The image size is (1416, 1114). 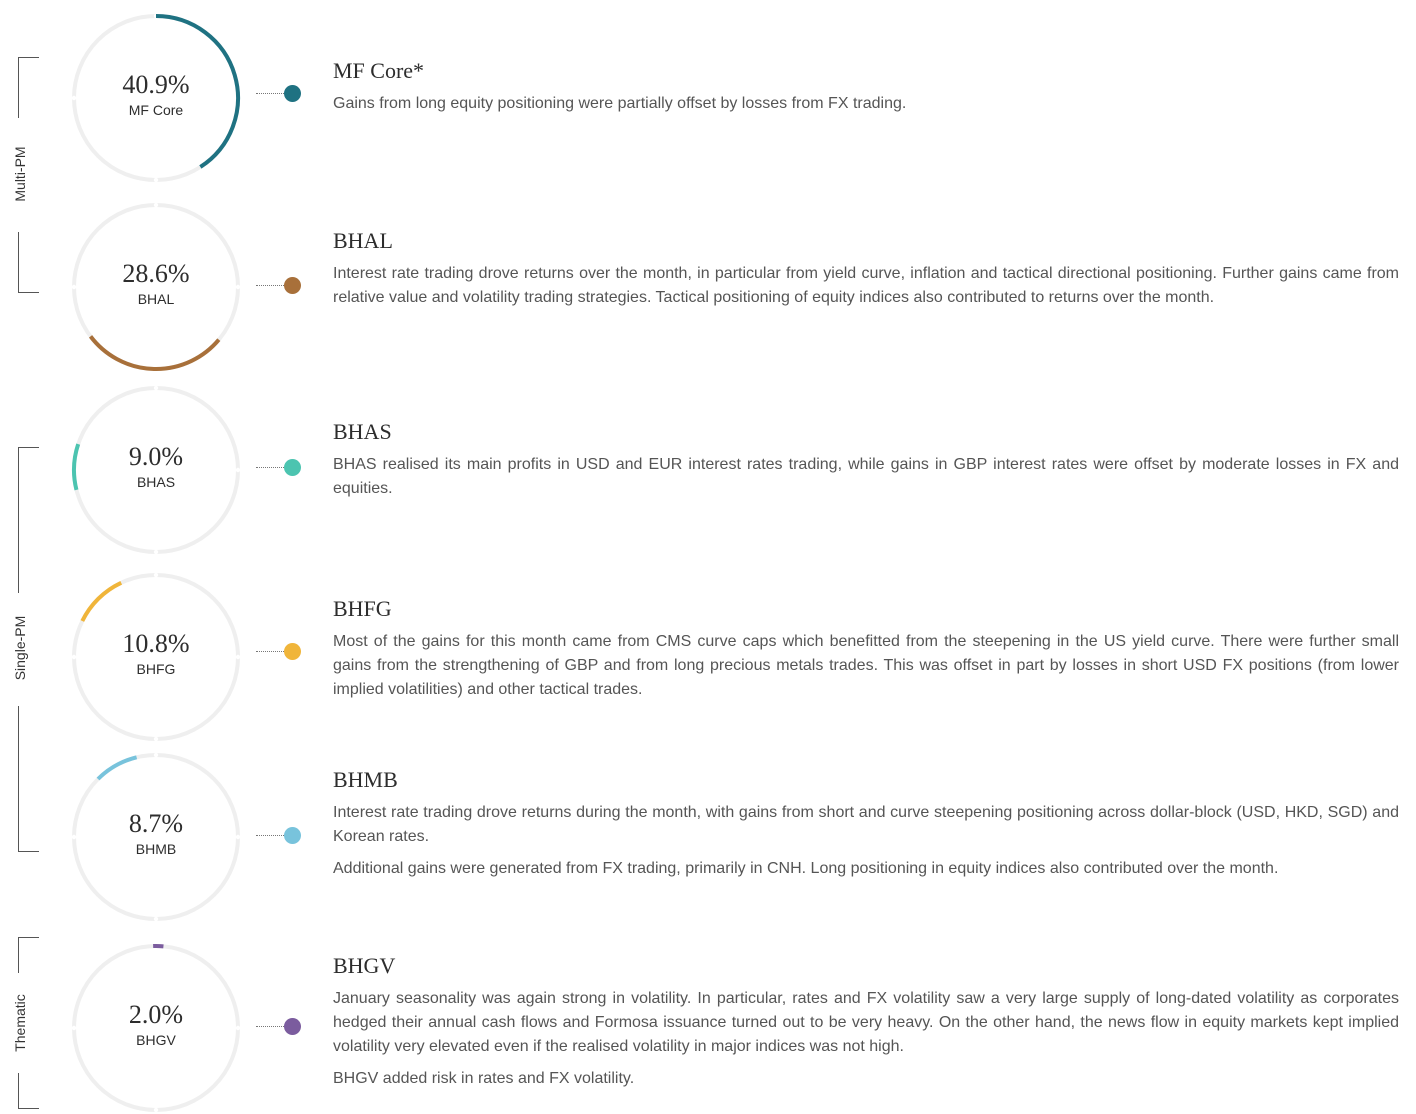 What do you see at coordinates (156, 669) in the screenshot?
I see `fund-name-bhfg: BHFG` at bounding box center [156, 669].